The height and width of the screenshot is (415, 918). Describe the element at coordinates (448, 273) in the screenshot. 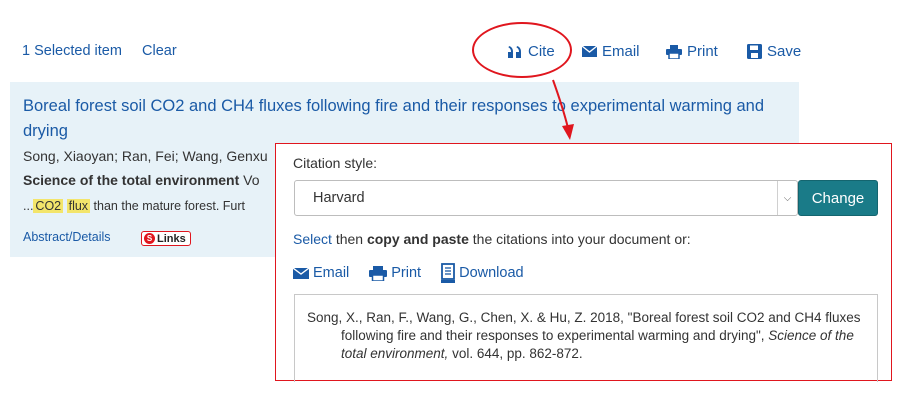

I see `download-document-icon` at that location.